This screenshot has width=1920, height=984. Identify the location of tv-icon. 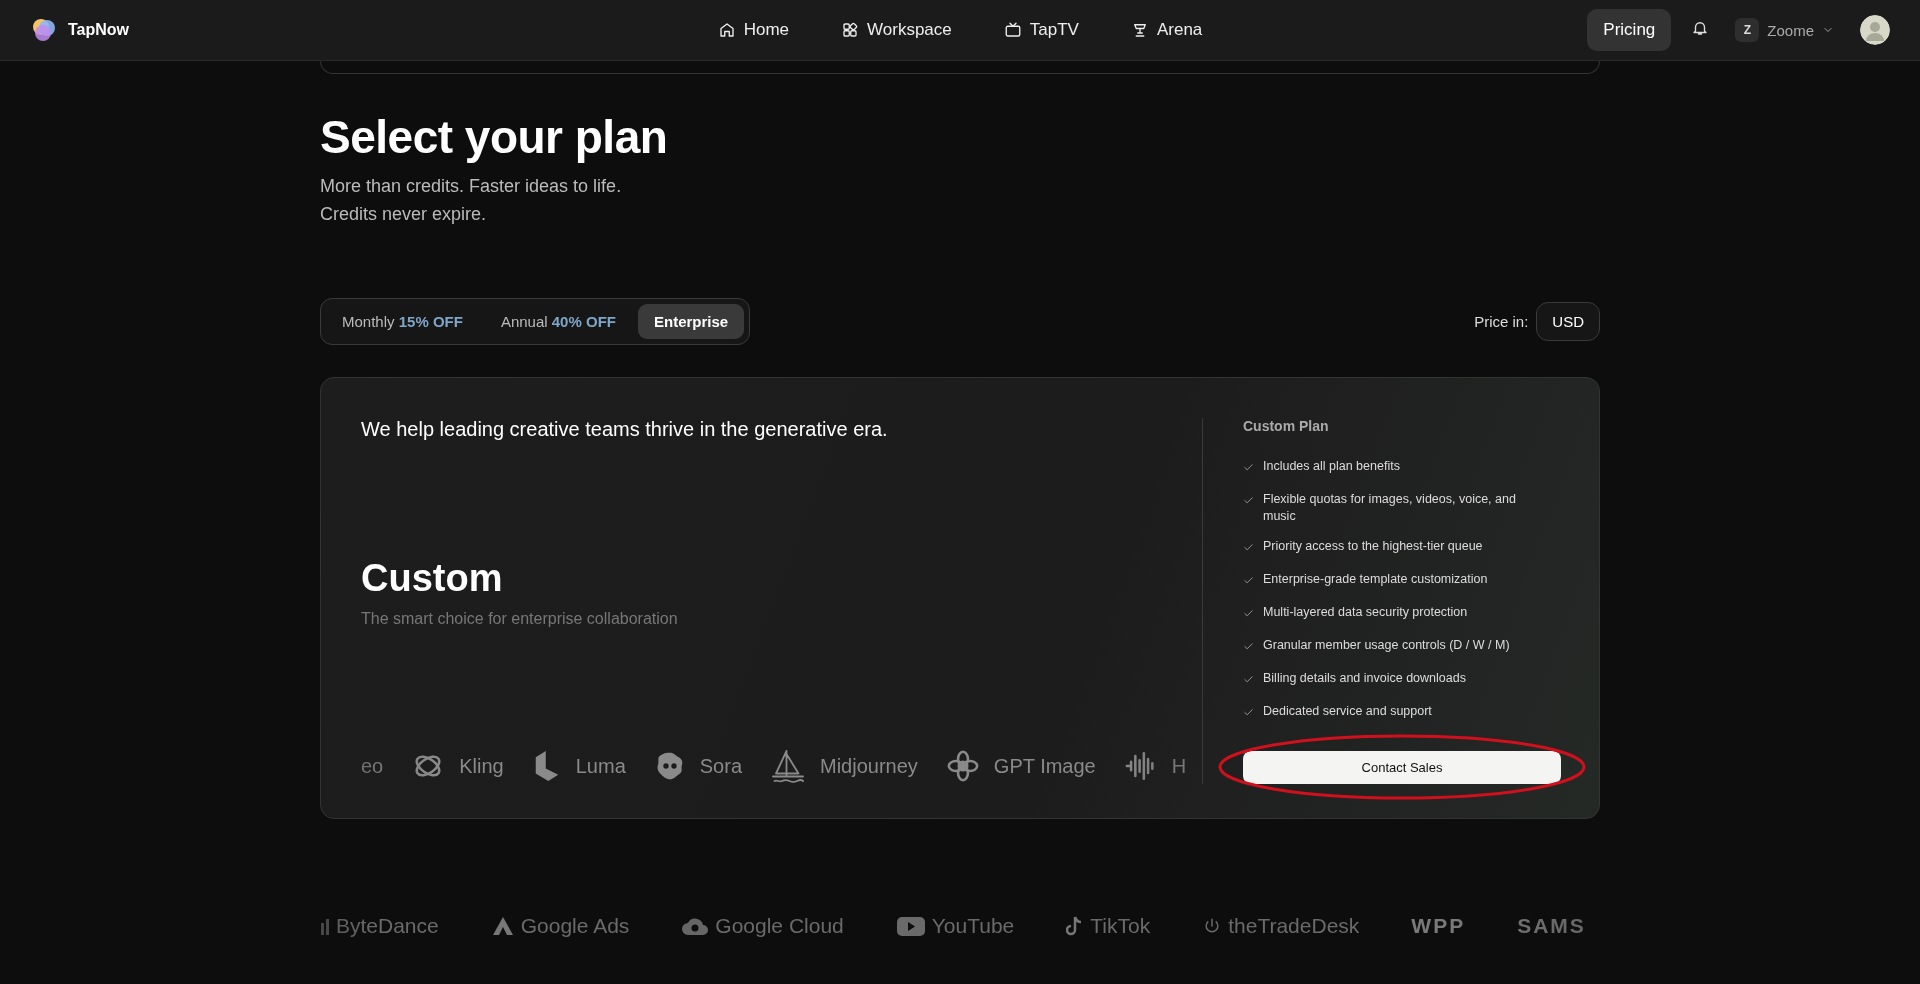
(1012, 30).